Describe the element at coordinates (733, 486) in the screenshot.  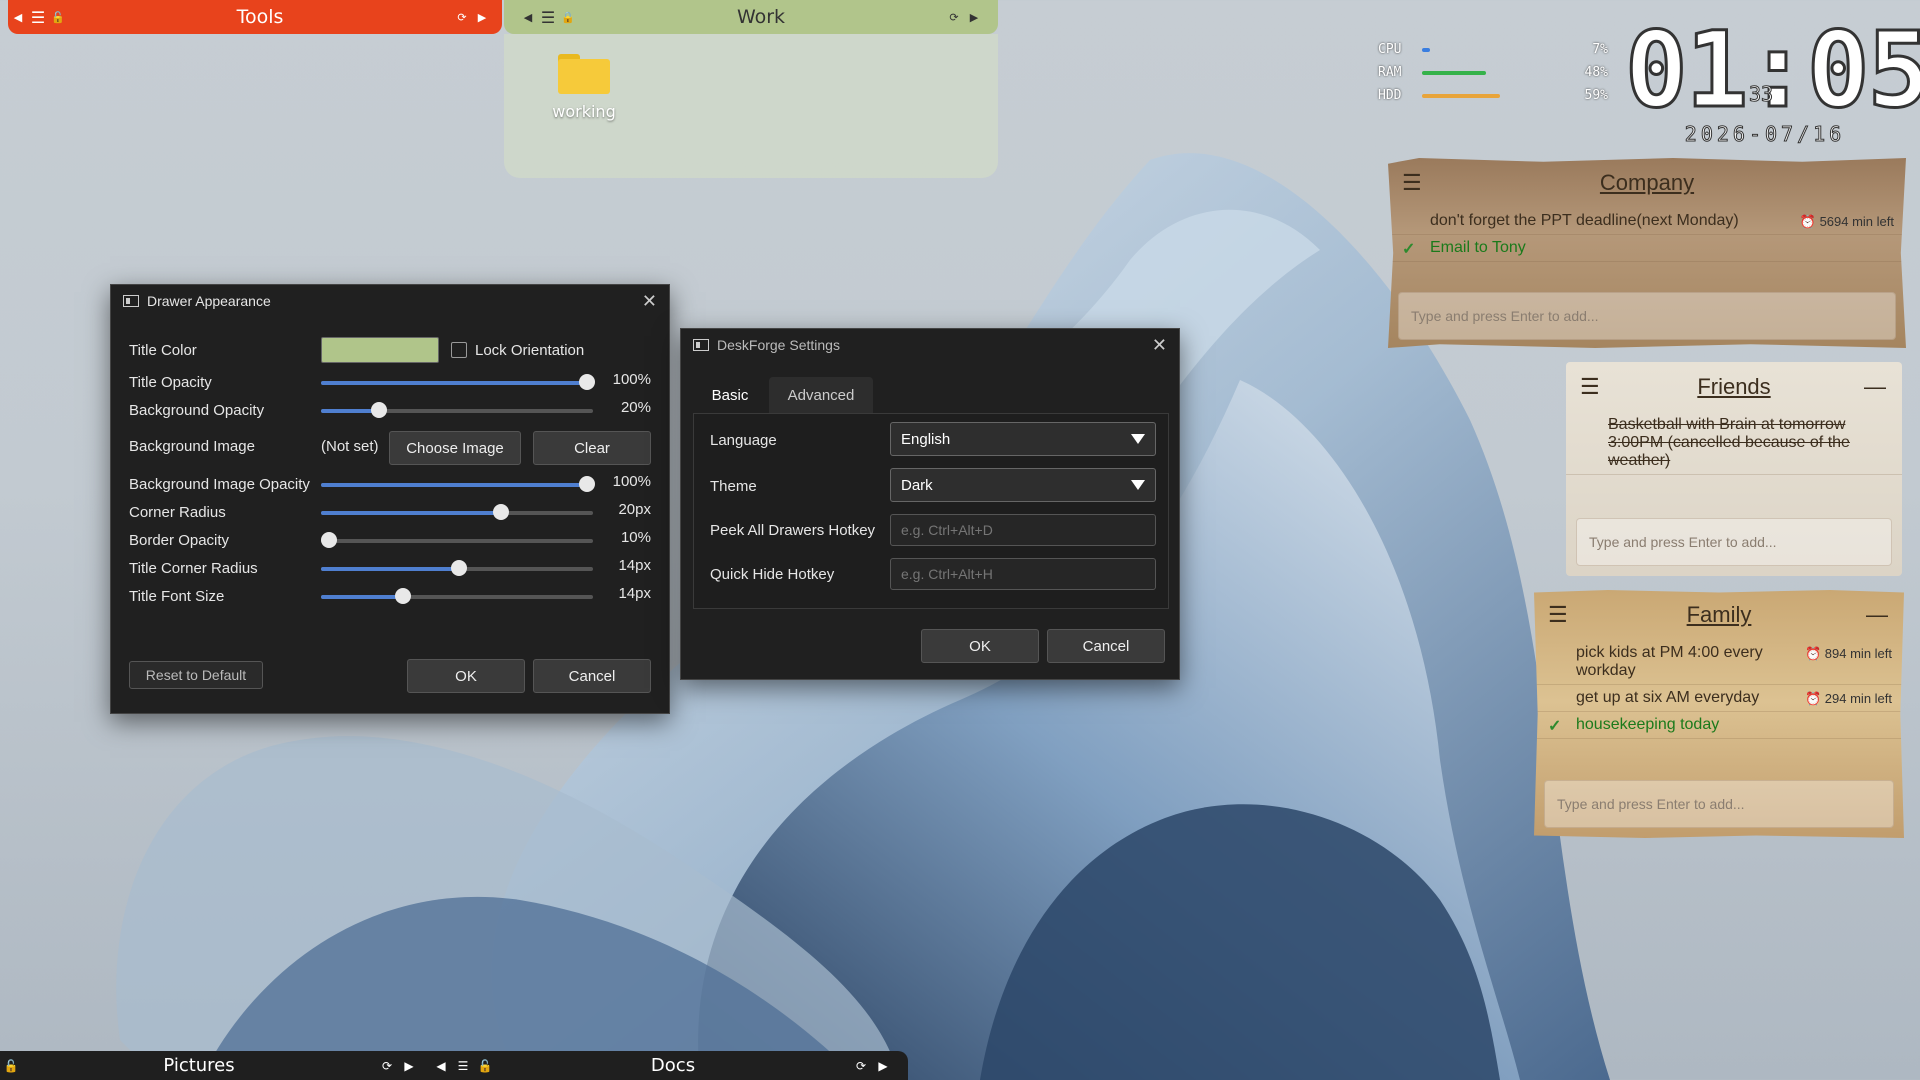
I see `theme-label: Theme` at that location.